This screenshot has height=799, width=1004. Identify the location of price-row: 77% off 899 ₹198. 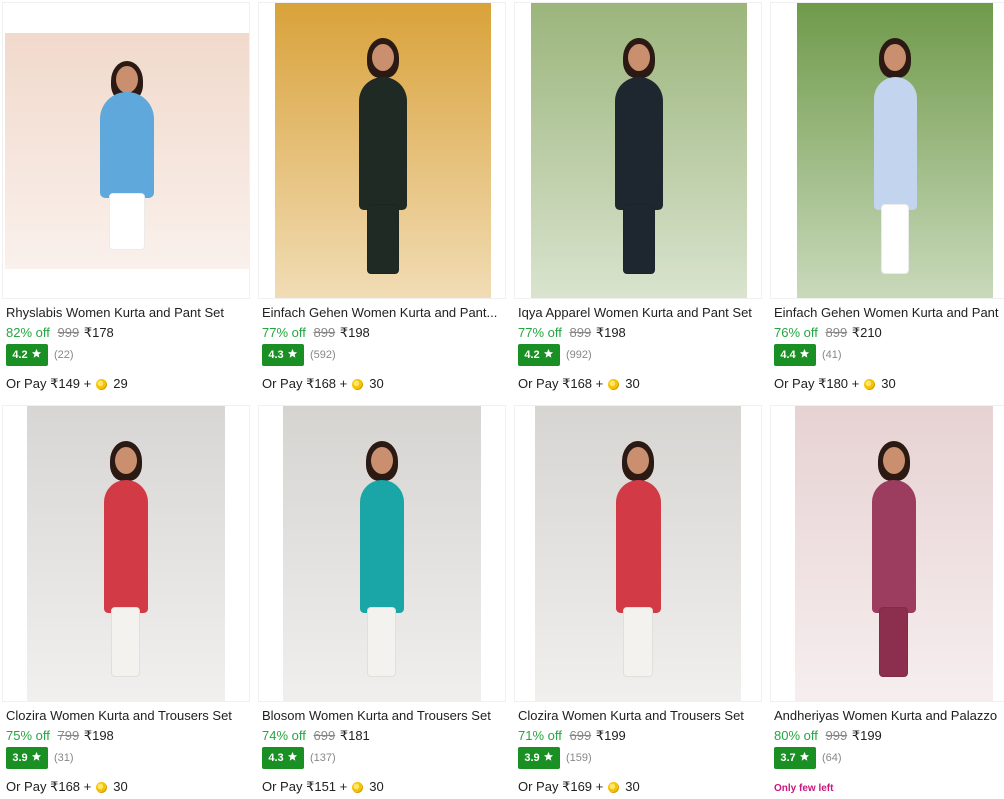
(572, 333).